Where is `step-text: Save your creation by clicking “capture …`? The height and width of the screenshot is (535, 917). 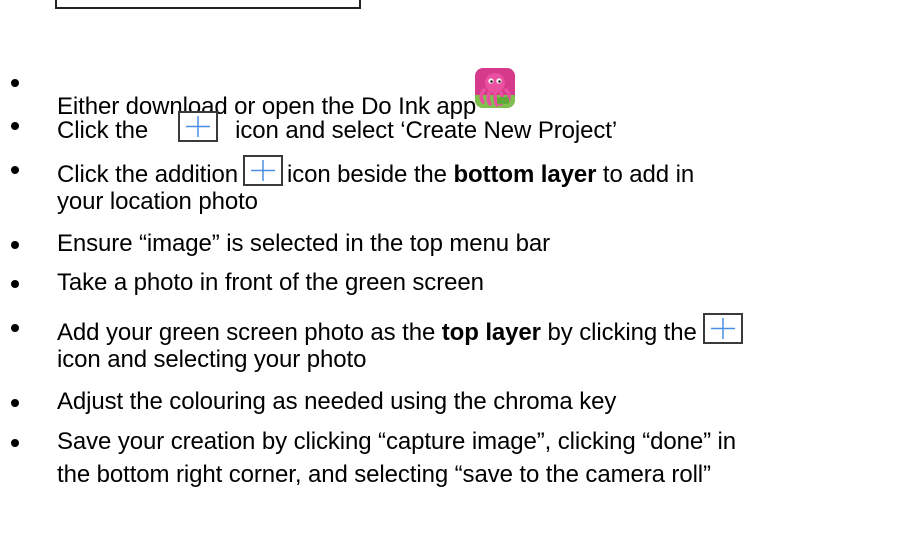
step-text: Save your creation by clicking “capture … is located at coordinates (397, 441).